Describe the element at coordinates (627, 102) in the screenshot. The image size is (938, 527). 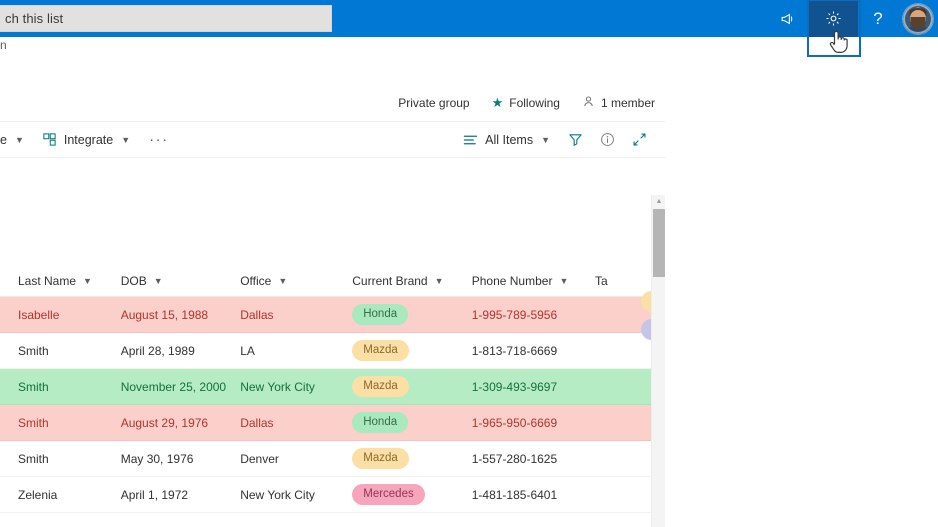
I see `members-label: 1 member` at that location.